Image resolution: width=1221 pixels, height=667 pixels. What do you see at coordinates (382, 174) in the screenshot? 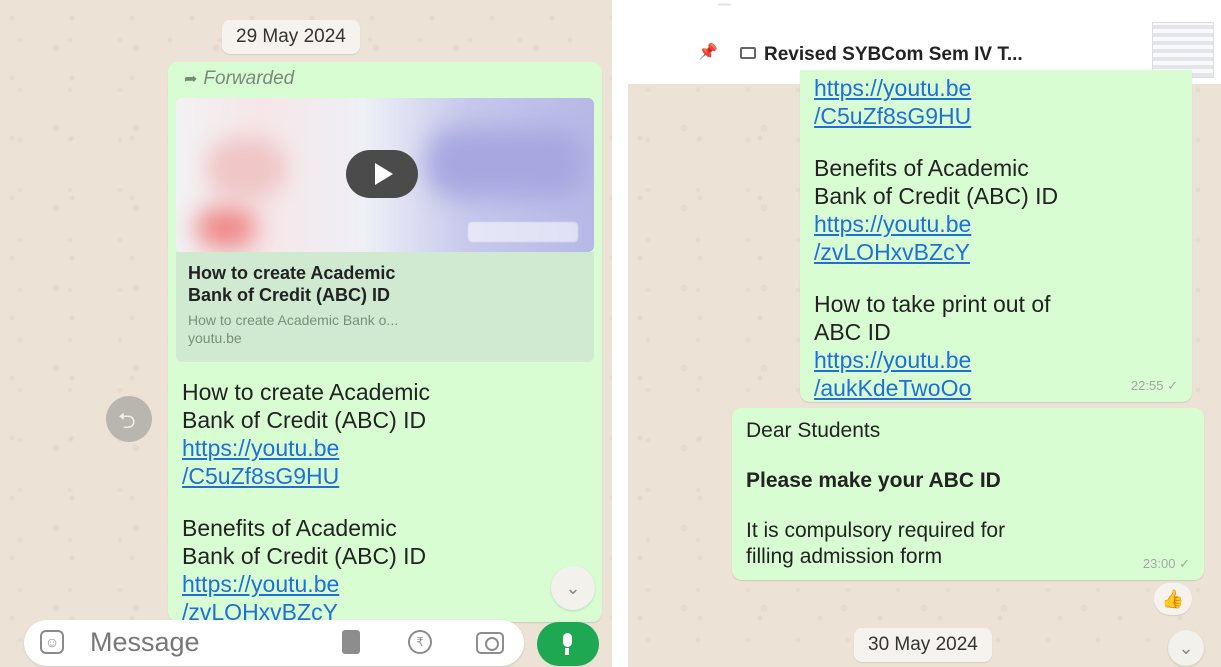
I see `play-icon` at bounding box center [382, 174].